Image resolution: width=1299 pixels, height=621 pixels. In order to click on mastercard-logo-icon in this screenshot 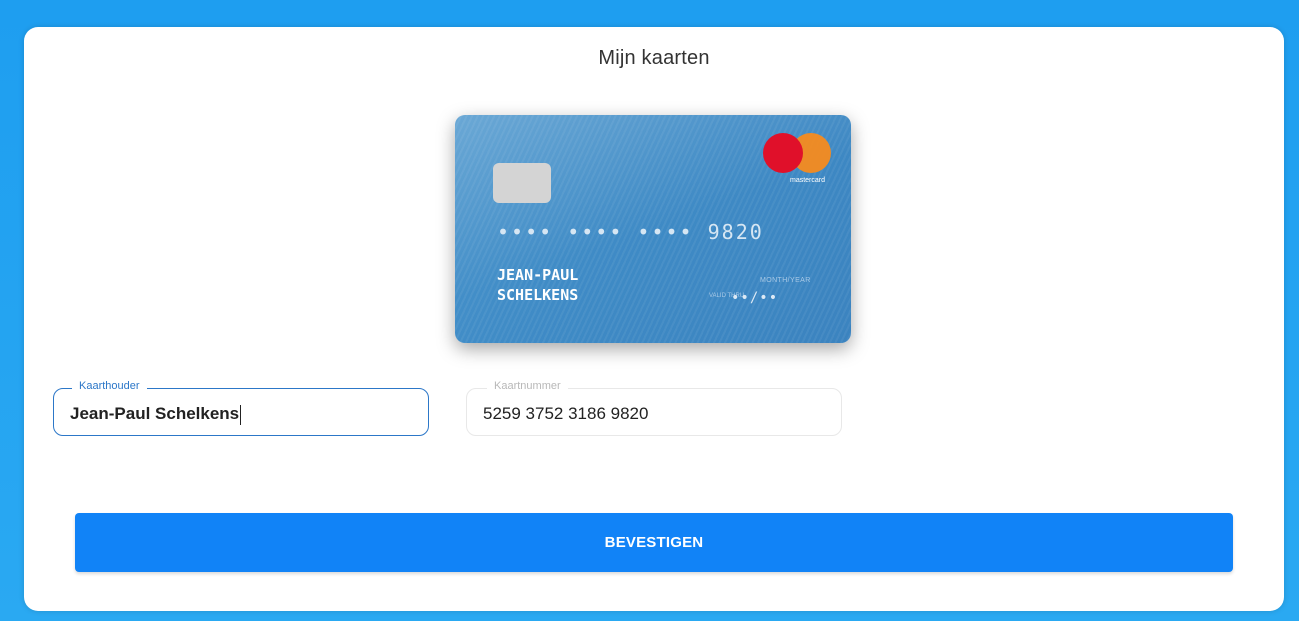, I will do `click(797, 154)`.